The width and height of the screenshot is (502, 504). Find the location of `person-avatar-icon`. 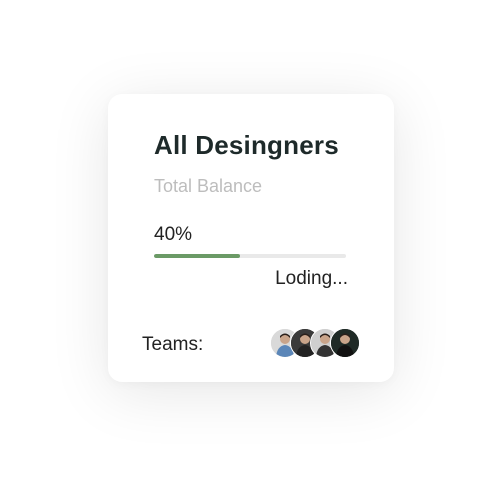

person-avatar-icon is located at coordinates (345, 343).